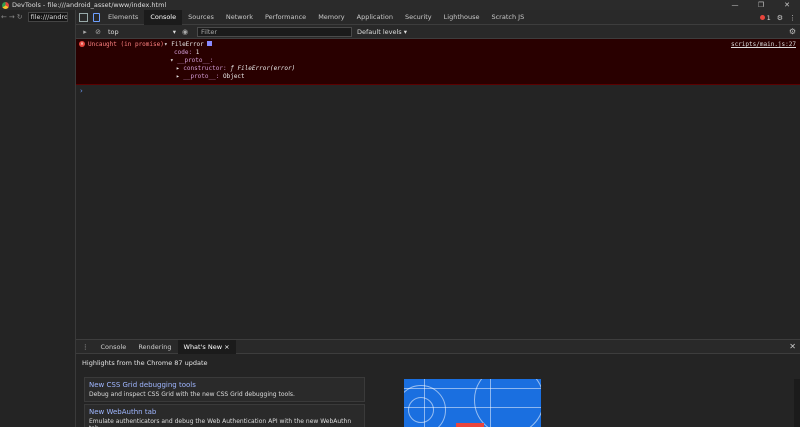 The width and height of the screenshot is (800, 427). I want to click on console-prompt: ›, so click(81, 91).